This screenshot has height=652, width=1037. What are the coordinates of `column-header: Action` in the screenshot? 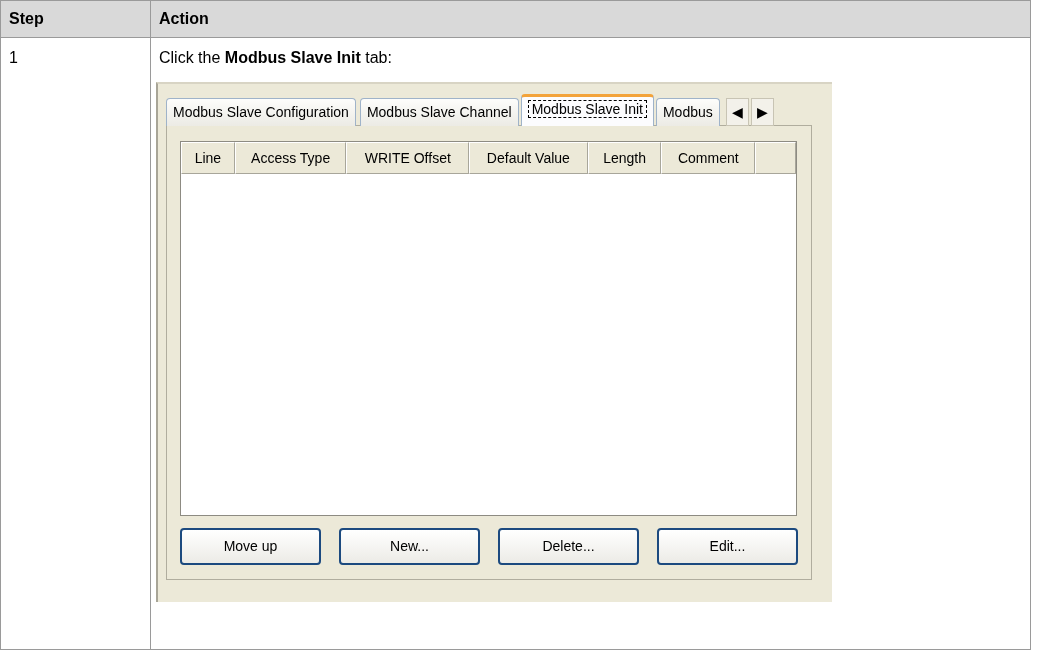 It's located at (590, 19).